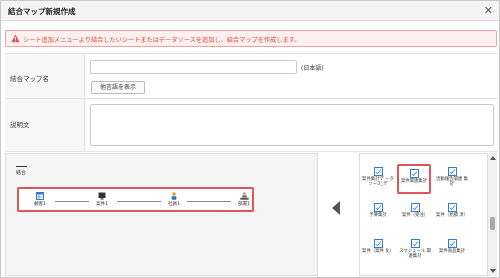 This screenshot has height=278, width=500. What do you see at coordinates (292, 125) in the screenshot?
I see `description-textarea` at bounding box center [292, 125].